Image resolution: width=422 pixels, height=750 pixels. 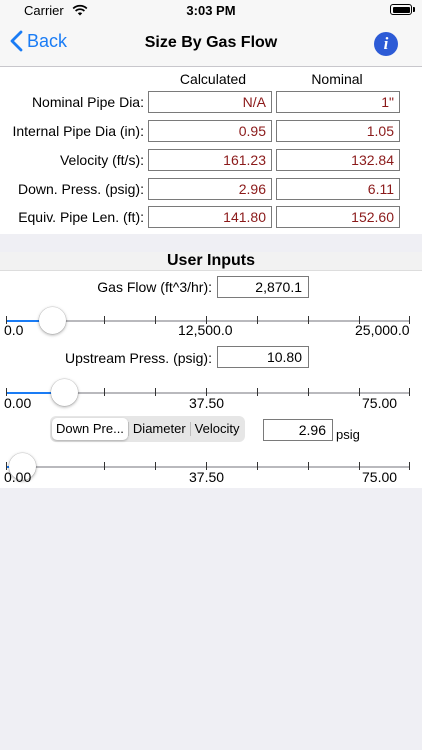 I want to click on down-press-max-label: 75.00, so click(x=380, y=477).